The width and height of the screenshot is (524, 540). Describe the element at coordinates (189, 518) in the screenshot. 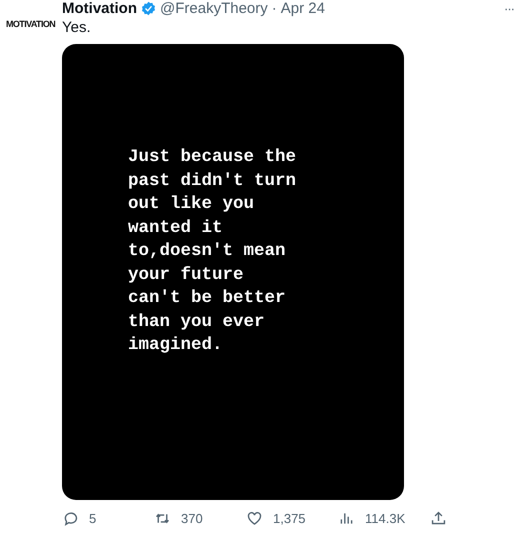

I see `repost-button: 370` at that location.